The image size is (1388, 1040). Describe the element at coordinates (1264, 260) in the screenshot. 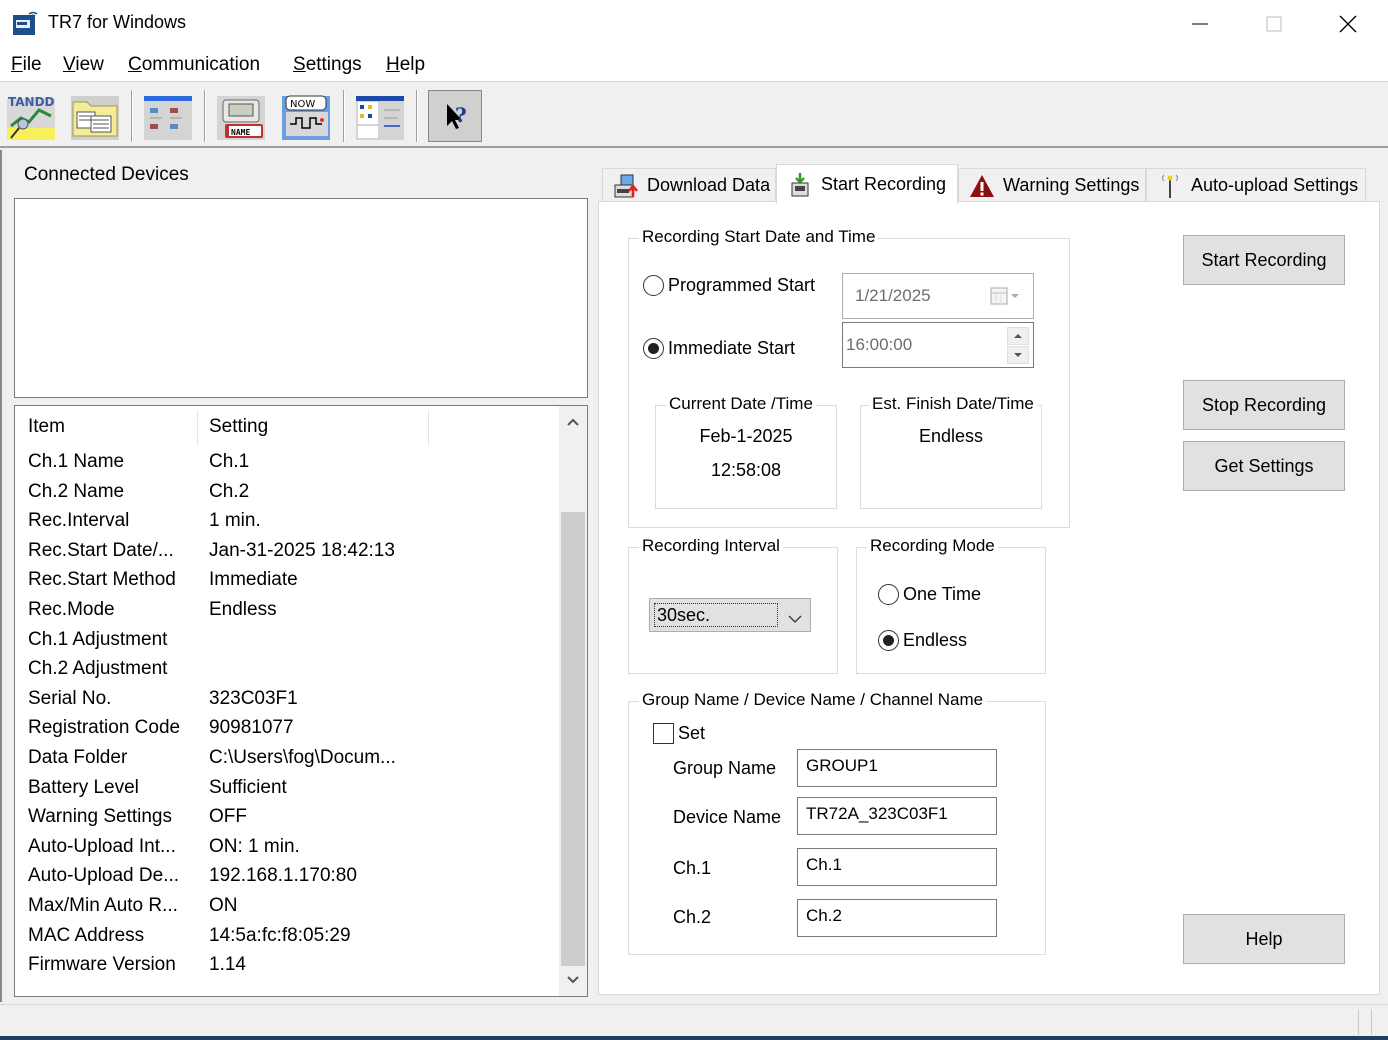

I see `start-recording-button: Start Recording` at that location.